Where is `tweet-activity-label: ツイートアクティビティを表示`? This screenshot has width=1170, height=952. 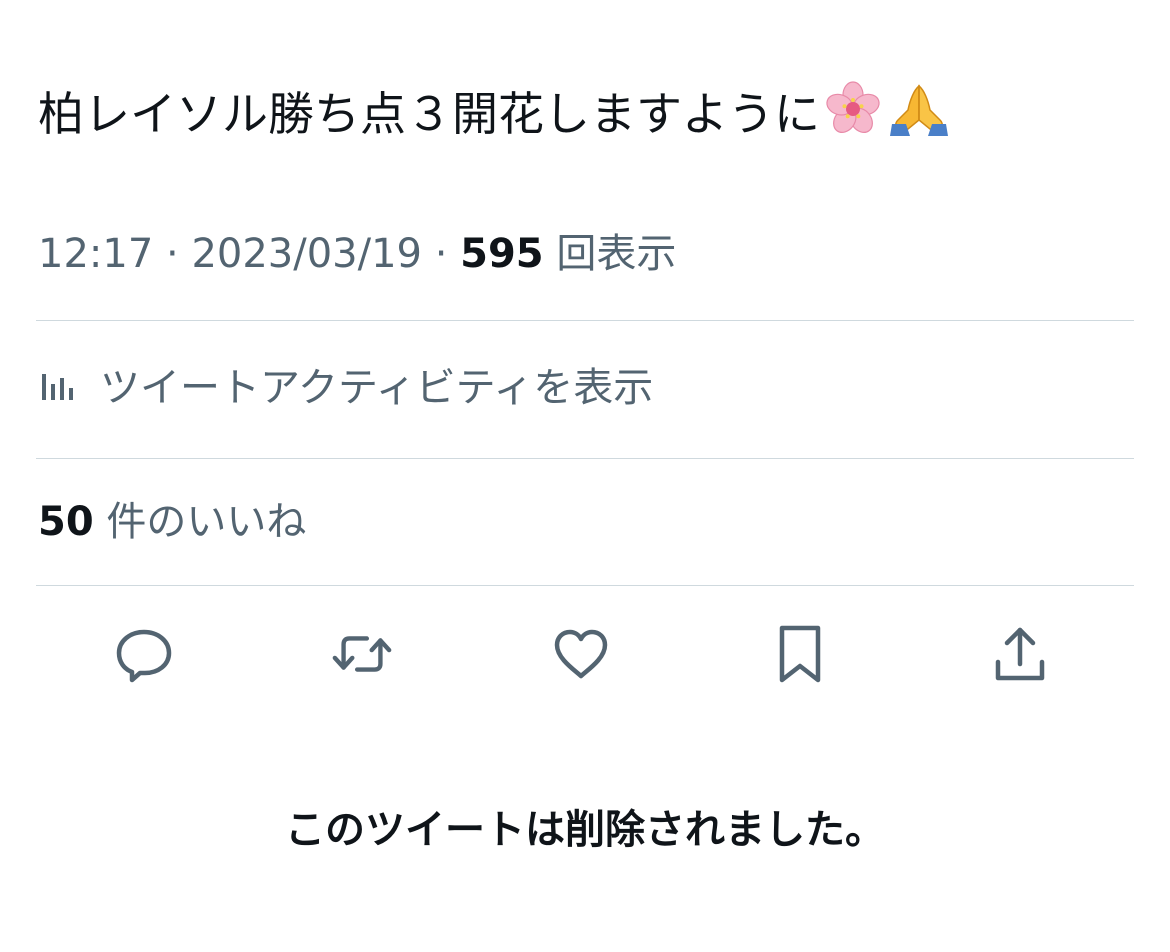 tweet-activity-label: ツイートアクティビティを表示 is located at coordinates (377, 388).